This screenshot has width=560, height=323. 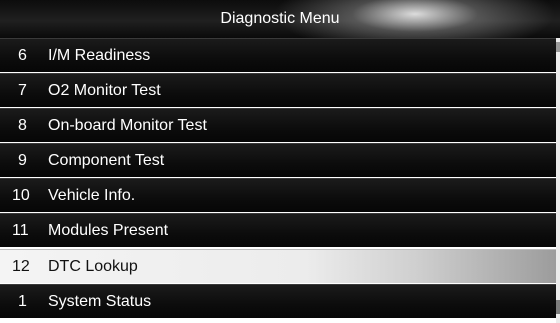 I want to click on menu-item-number: 12, so click(x=21, y=266).